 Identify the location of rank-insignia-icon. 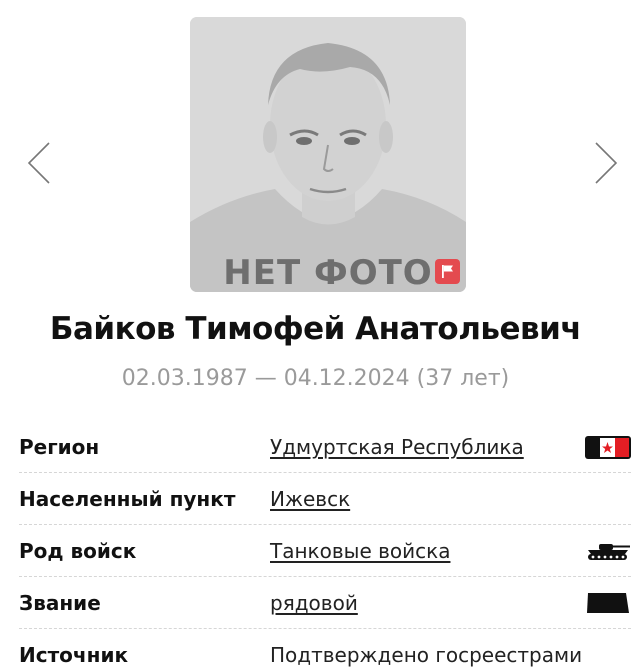
(608, 603).